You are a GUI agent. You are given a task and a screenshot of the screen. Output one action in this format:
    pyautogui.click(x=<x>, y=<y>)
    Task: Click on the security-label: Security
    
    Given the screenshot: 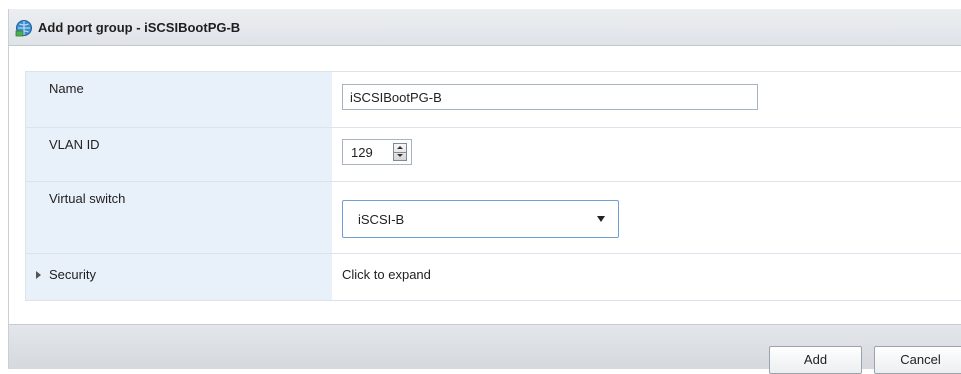 What is the action you would take?
    pyautogui.click(x=72, y=274)
    